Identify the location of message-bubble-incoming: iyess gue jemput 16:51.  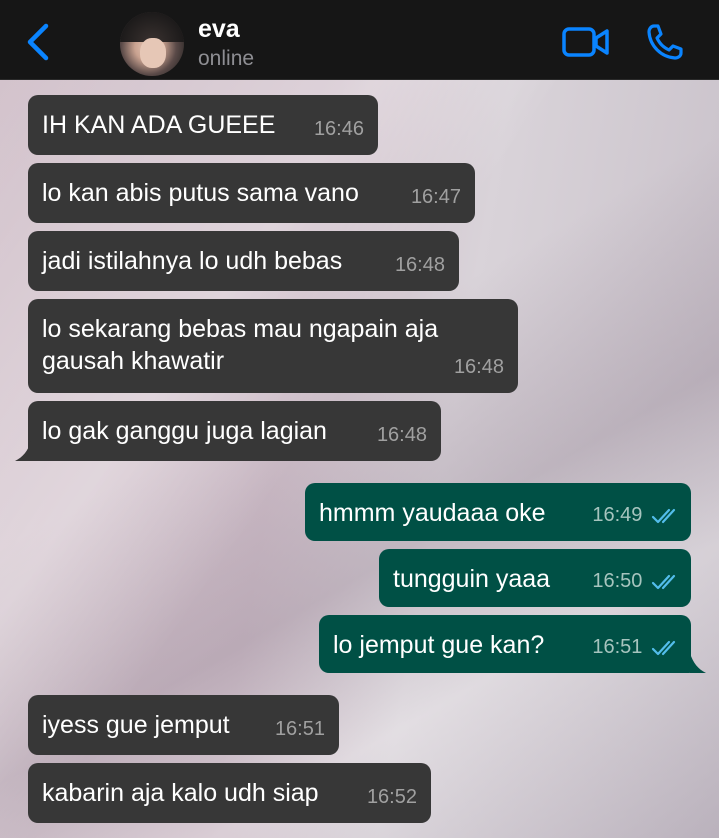
(183, 725).